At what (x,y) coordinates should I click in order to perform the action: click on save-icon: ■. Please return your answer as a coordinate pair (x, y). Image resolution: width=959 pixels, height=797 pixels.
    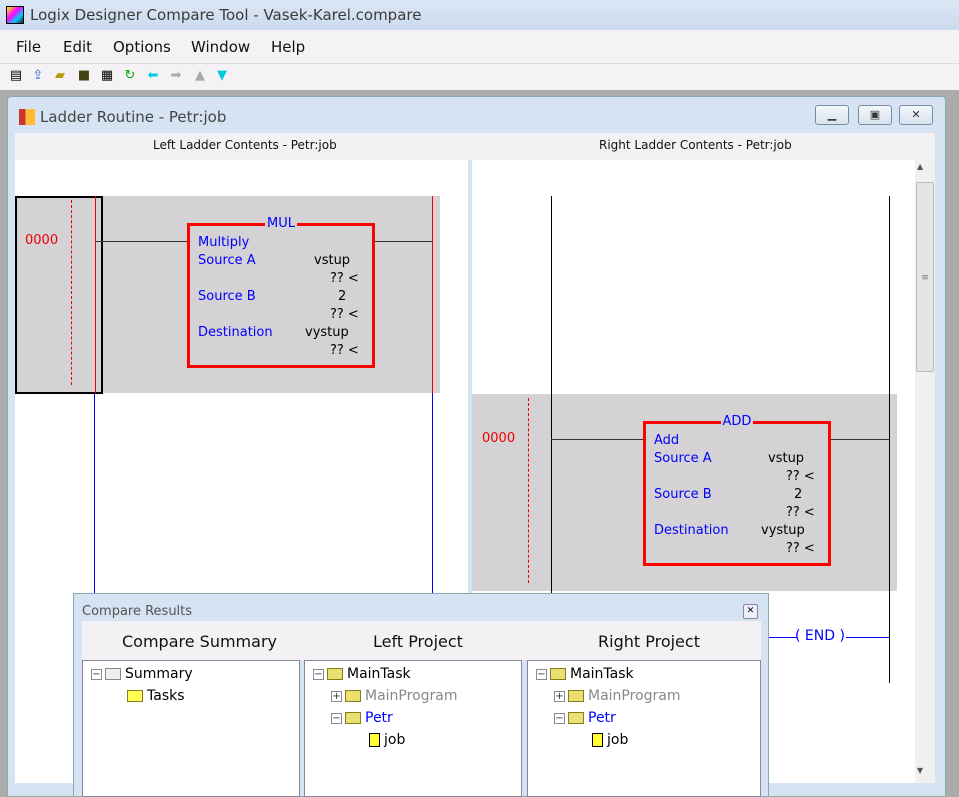
    Looking at the image, I should click on (84, 76).